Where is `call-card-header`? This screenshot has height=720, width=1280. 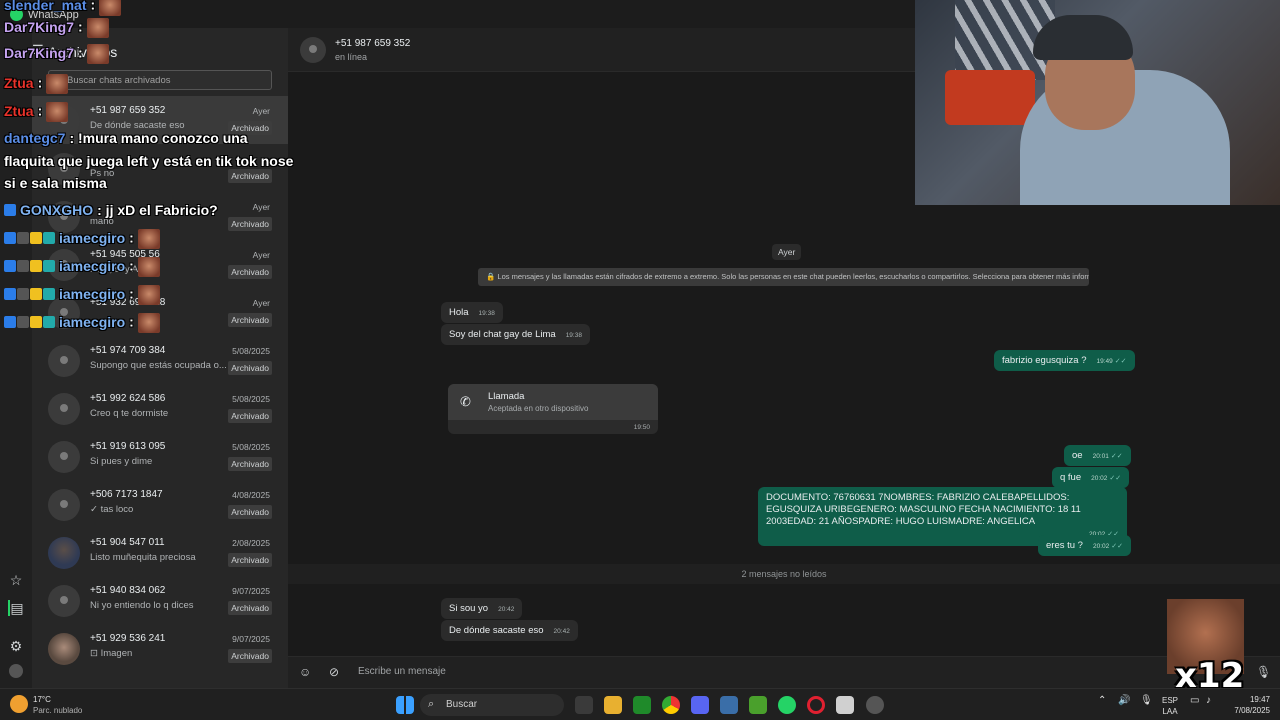
call-card-header is located at coordinates (553, 402).